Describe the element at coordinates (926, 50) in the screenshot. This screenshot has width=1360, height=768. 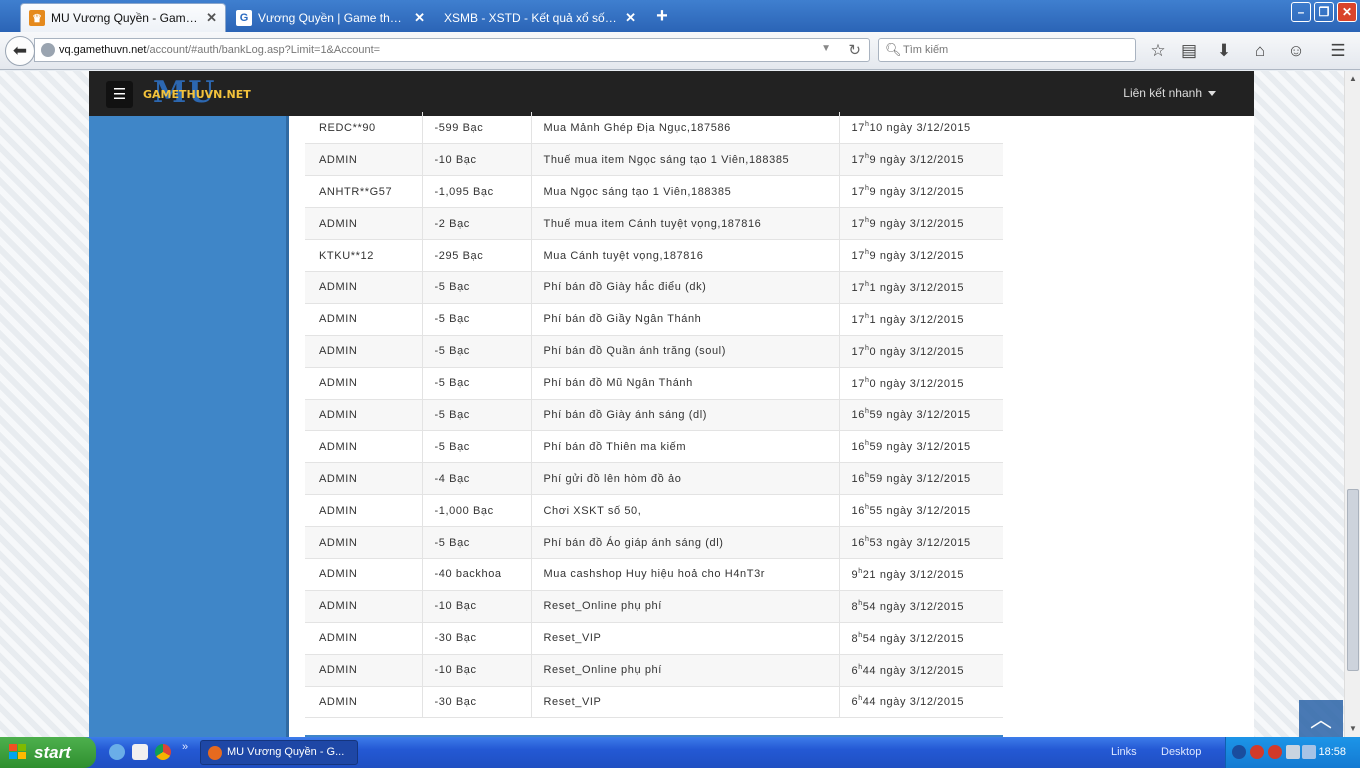
I see `search-placeholder: Tìm kiếm` at that location.